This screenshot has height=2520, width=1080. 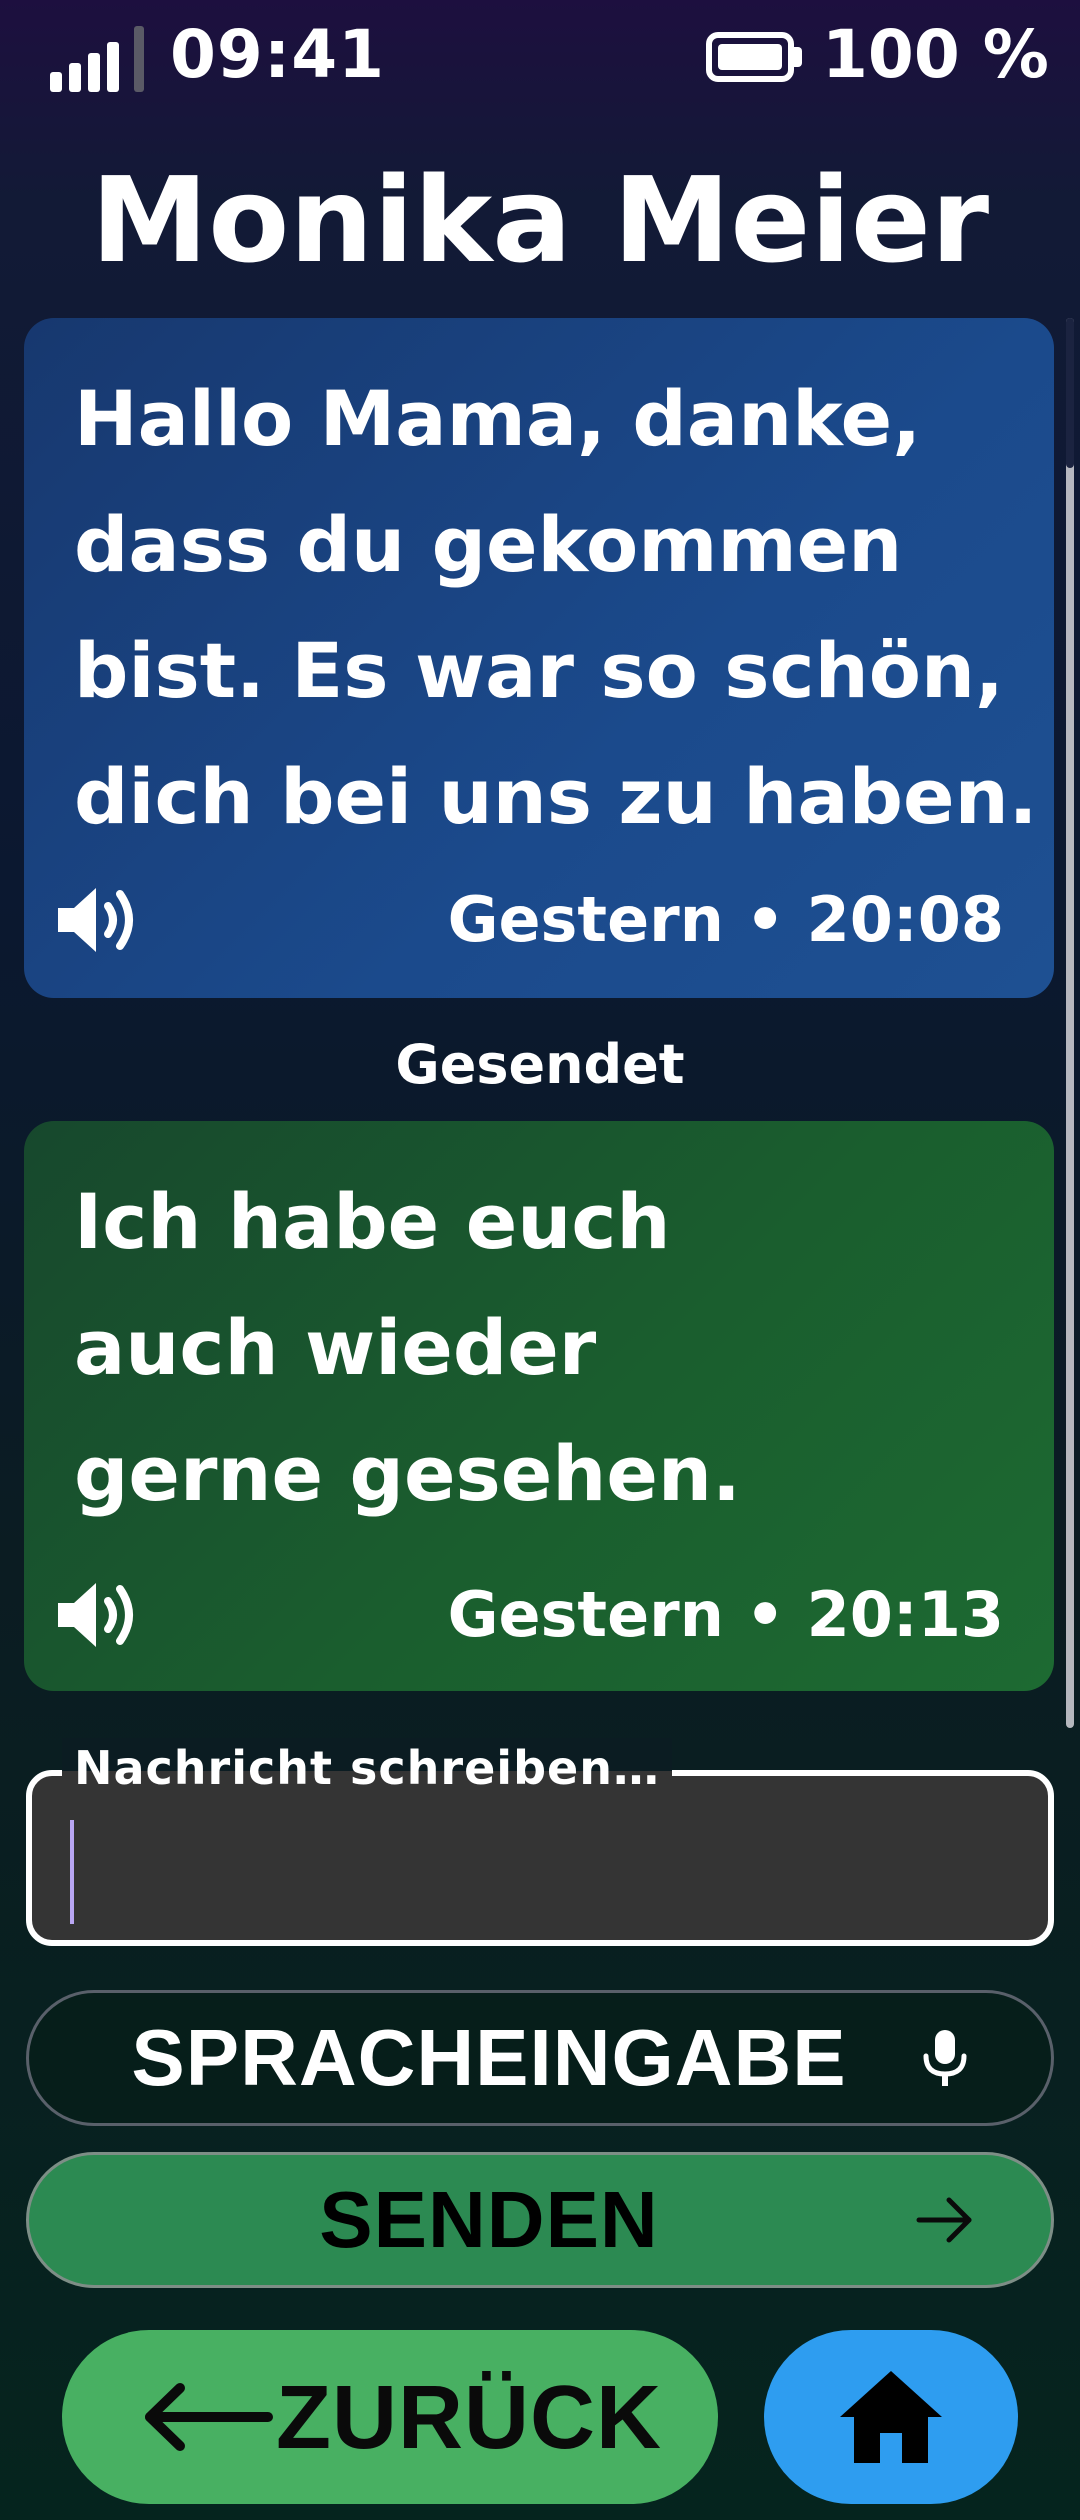 I want to click on text-caret, so click(x=72, y=1872).